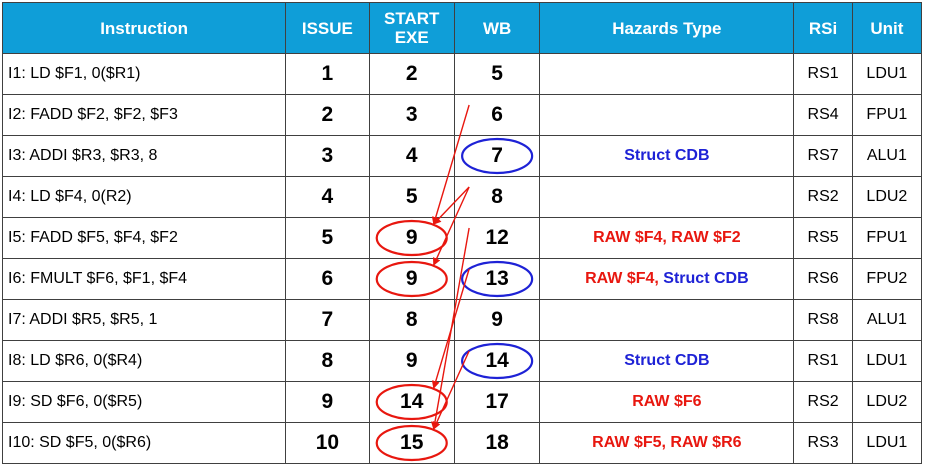  I want to click on hazard-label: RAW $F5, RAW $R6, so click(667, 442).